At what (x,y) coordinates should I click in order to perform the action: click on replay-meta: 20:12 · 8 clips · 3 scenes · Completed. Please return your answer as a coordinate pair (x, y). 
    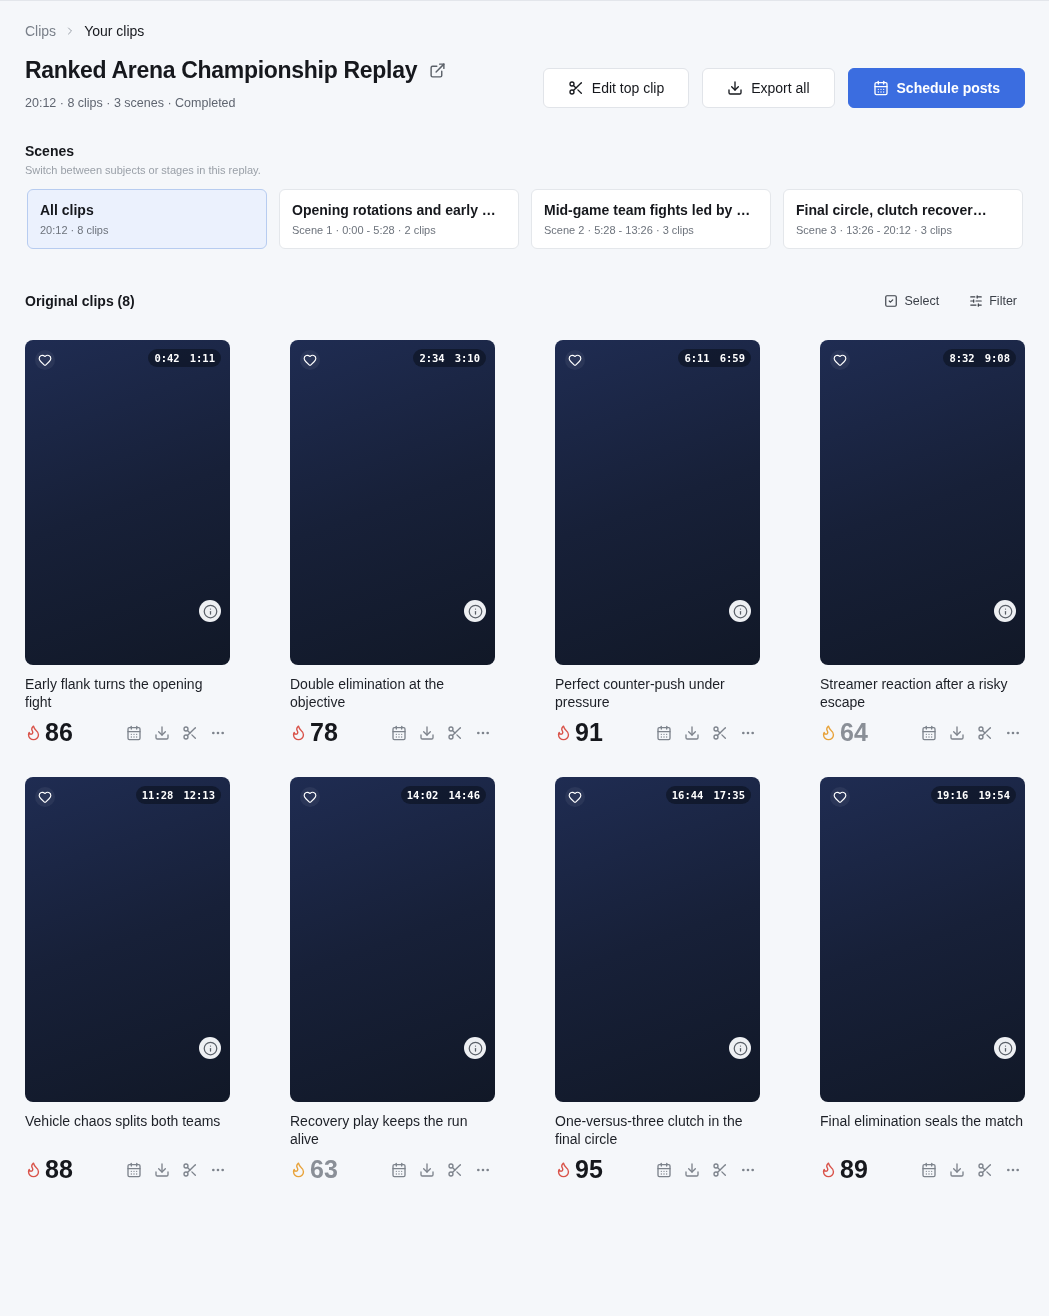
    Looking at the image, I should click on (131, 103).